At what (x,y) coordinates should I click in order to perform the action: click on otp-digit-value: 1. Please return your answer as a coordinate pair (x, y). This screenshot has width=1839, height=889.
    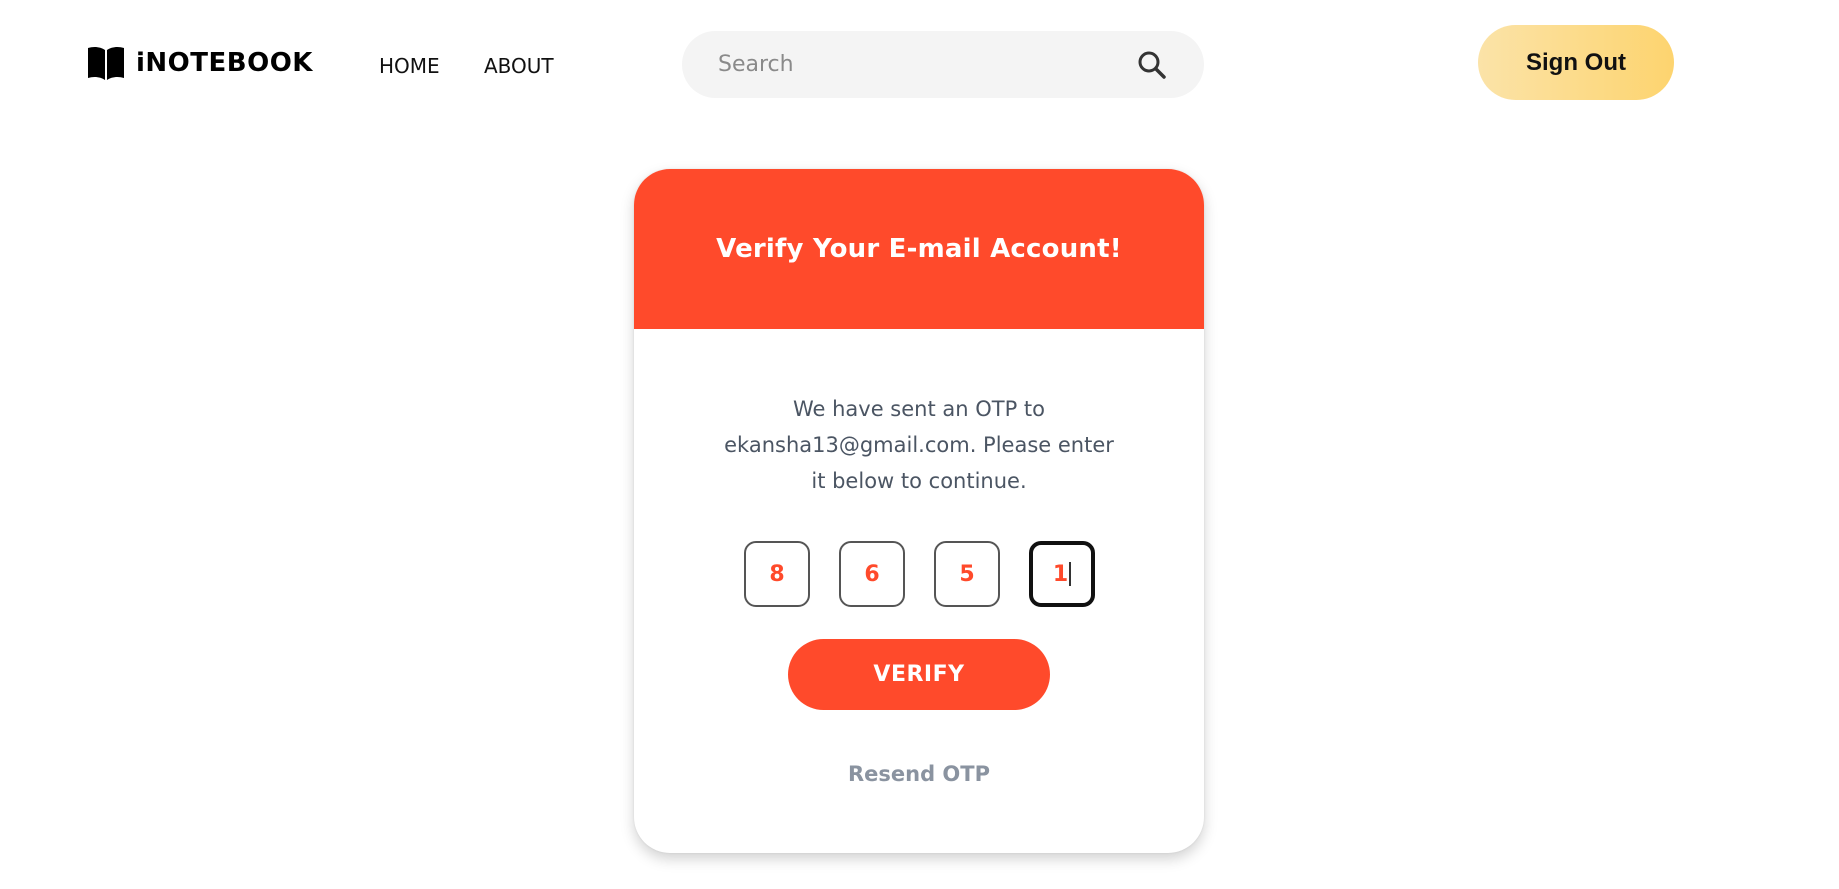
    Looking at the image, I should click on (1060, 574).